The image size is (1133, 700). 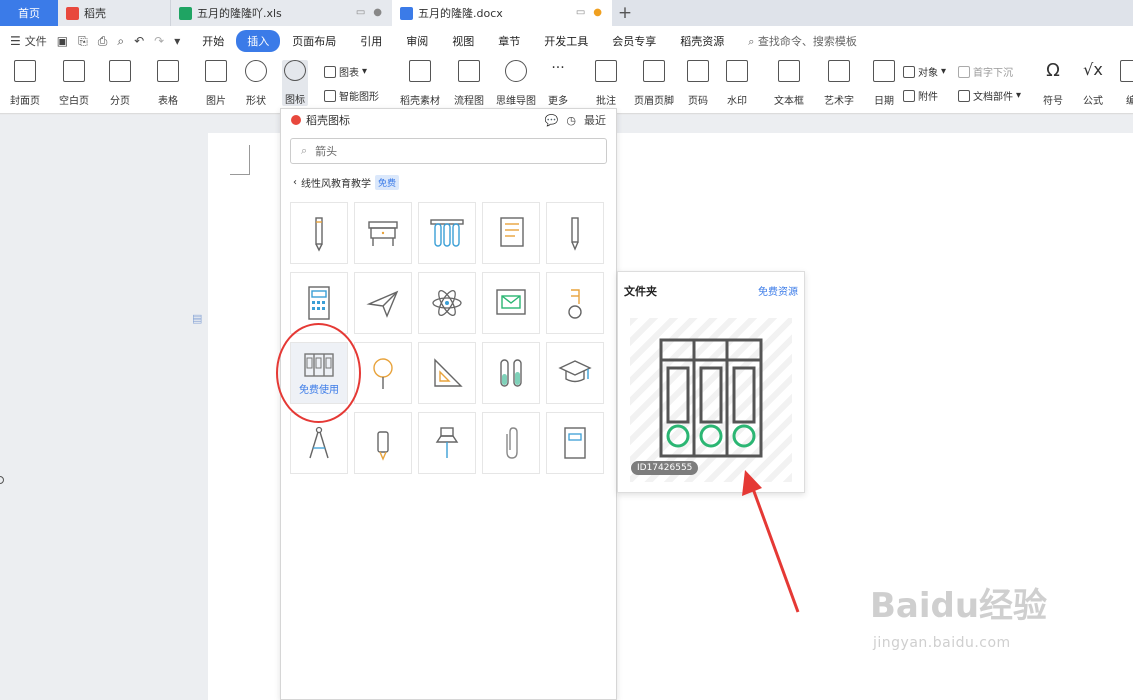 I want to click on hamburger-icon: ☰, so click(x=15, y=41).